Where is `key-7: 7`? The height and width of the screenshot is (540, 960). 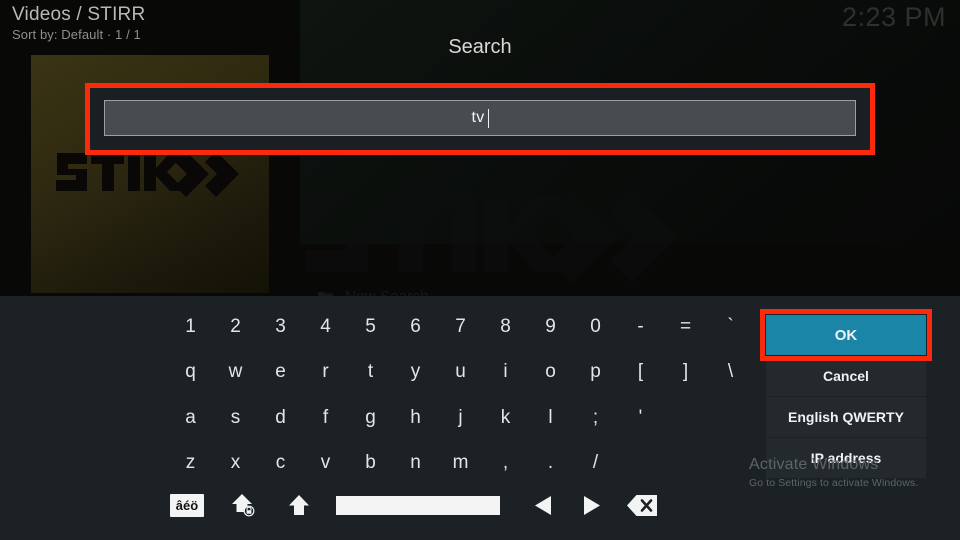
key-7: 7 is located at coordinates (460, 327).